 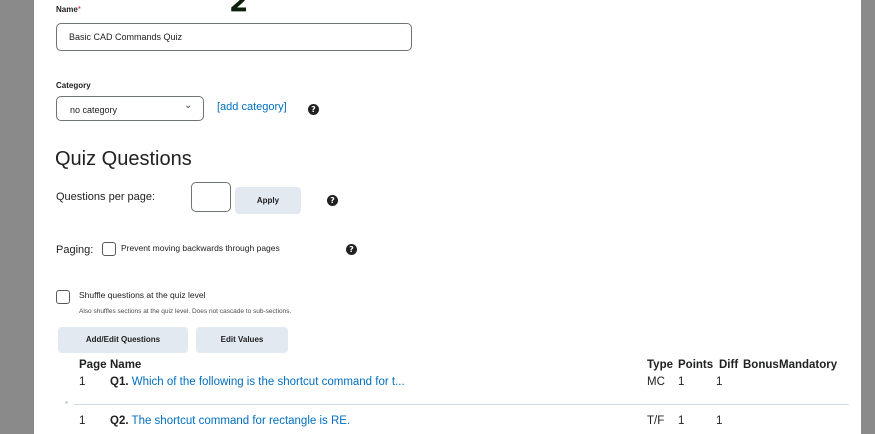 I want to click on edit-values-button: Edit Values, so click(x=242, y=340).